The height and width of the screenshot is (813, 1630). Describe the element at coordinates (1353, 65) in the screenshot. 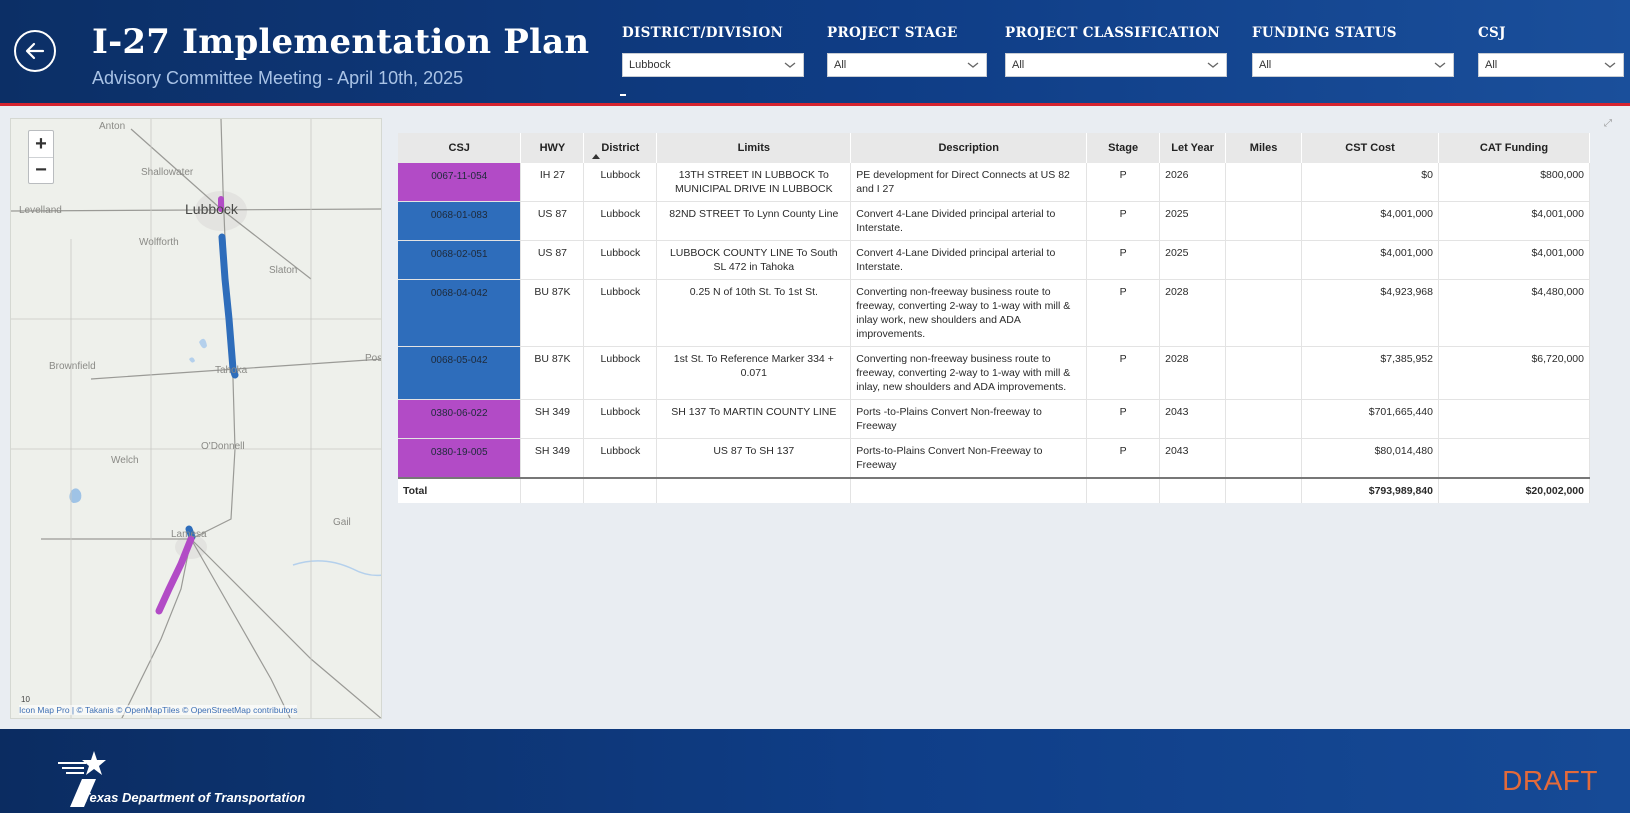

I see `funding-dropdown: All` at that location.